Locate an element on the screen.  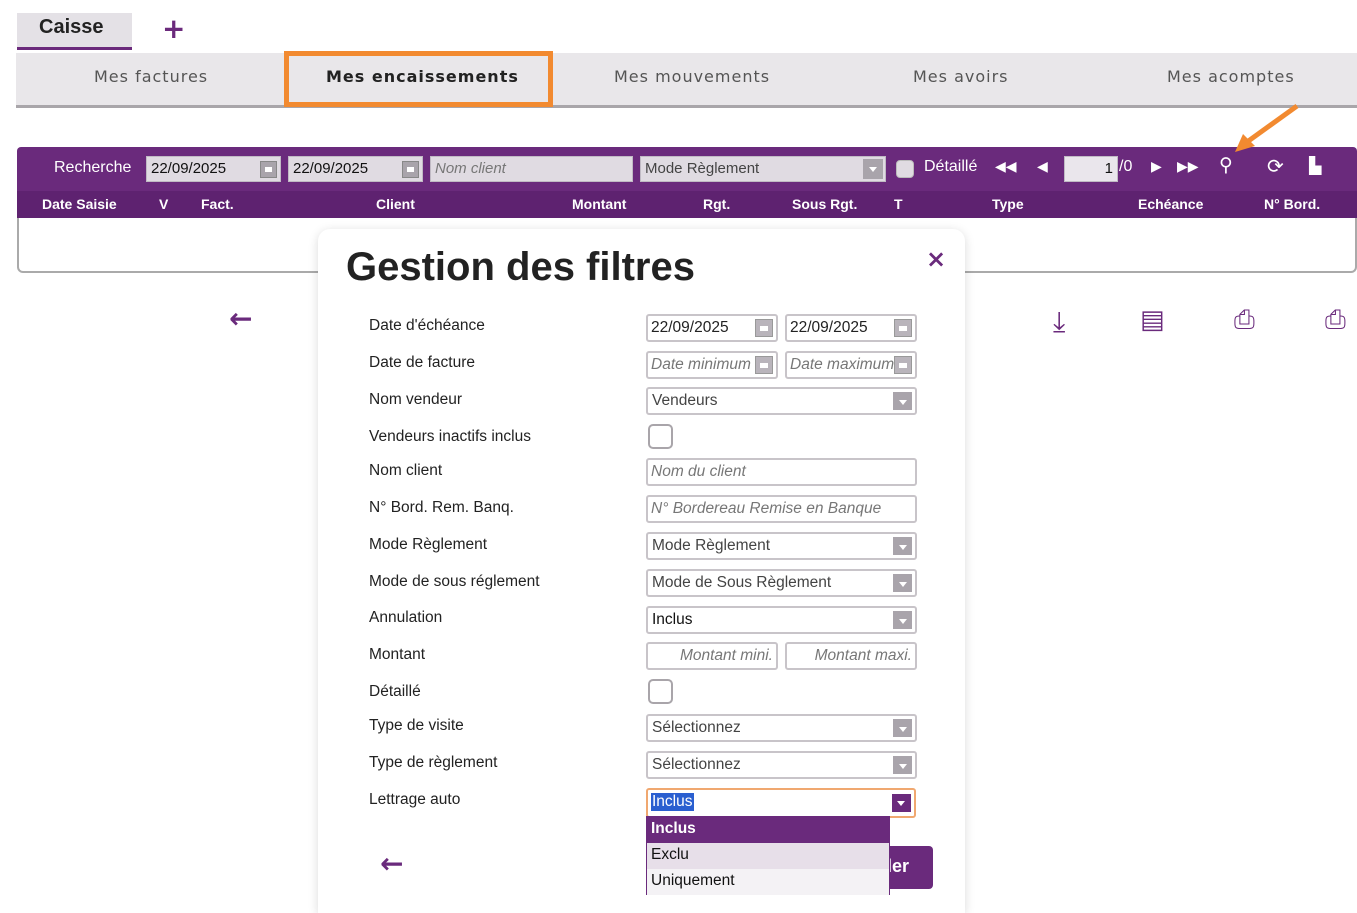
date-facture-from-placeholder: Date minimum is located at coordinates (701, 364).